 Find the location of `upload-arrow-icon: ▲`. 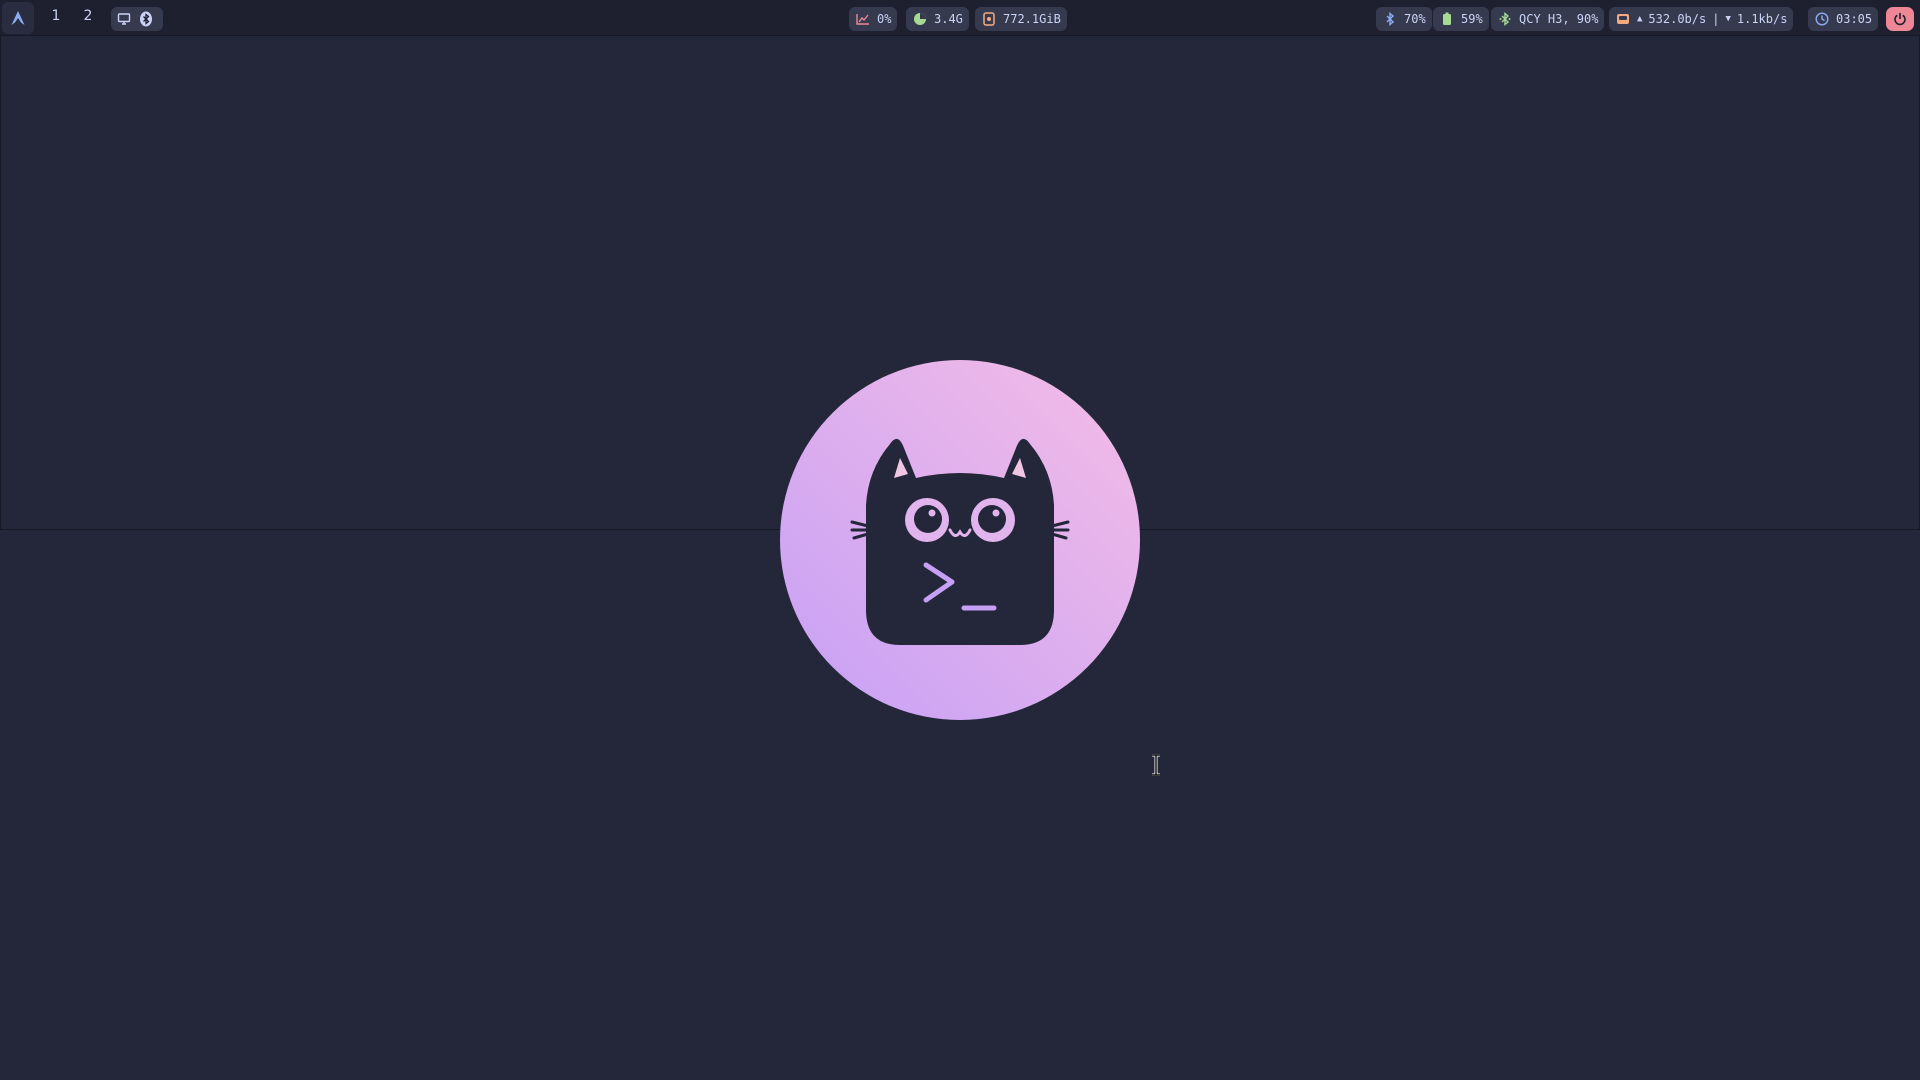

upload-arrow-icon: ▲ is located at coordinates (1640, 19).